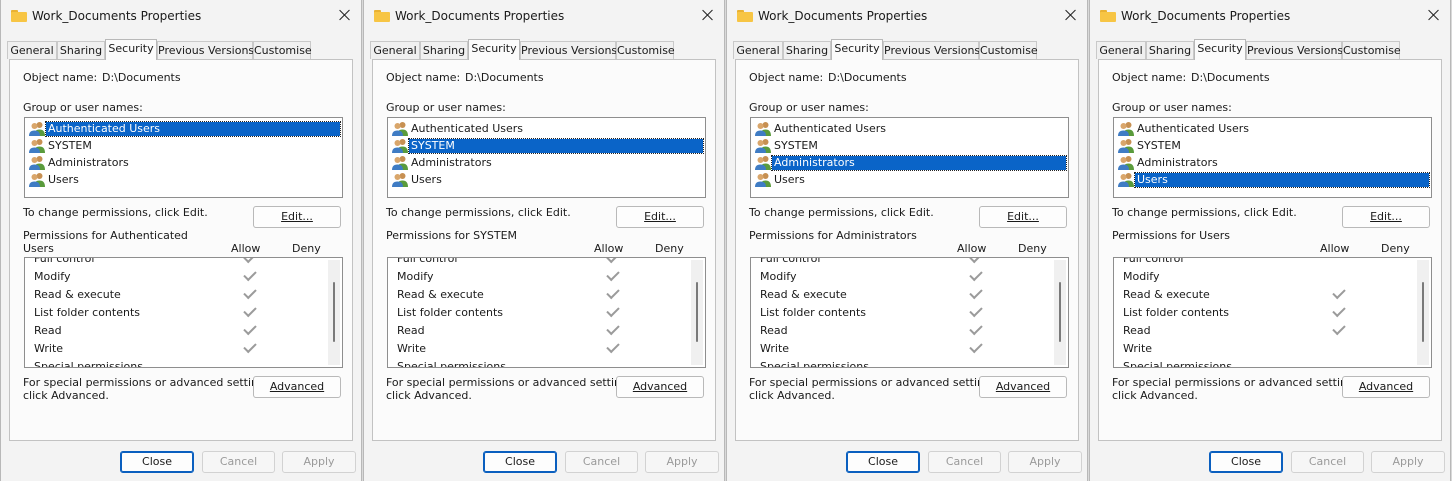 This screenshot has width=1452, height=481. I want to click on allow-column-header: Allow, so click(609, 248).